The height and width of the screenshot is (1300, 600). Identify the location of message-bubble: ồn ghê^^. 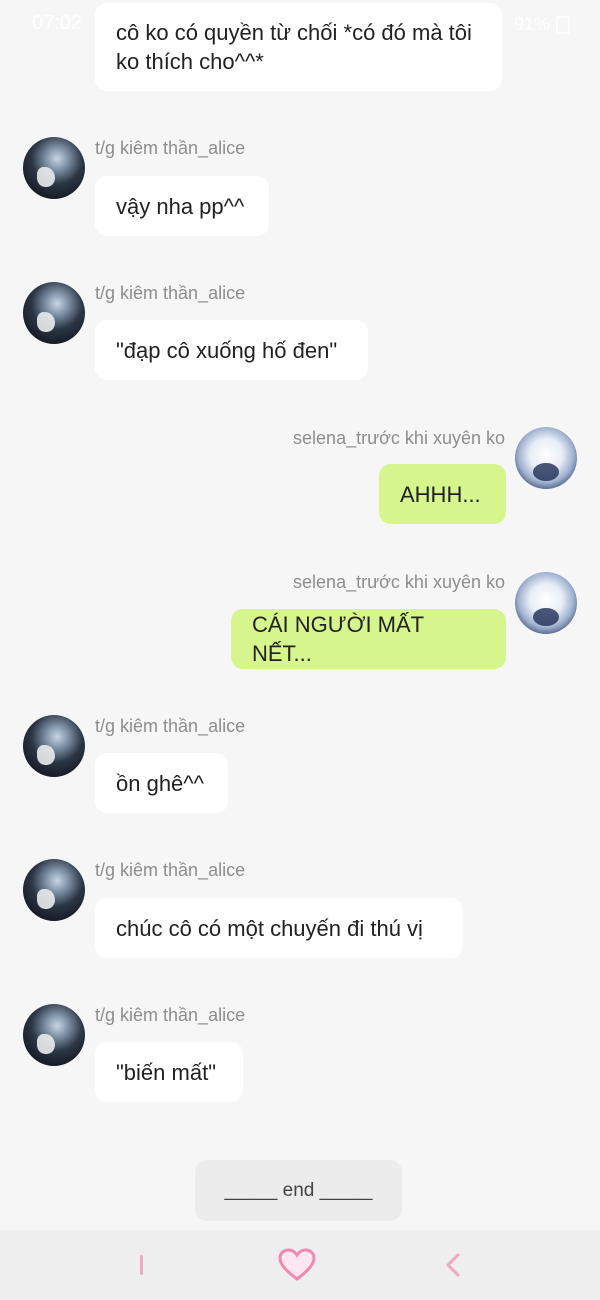
(161, 783).